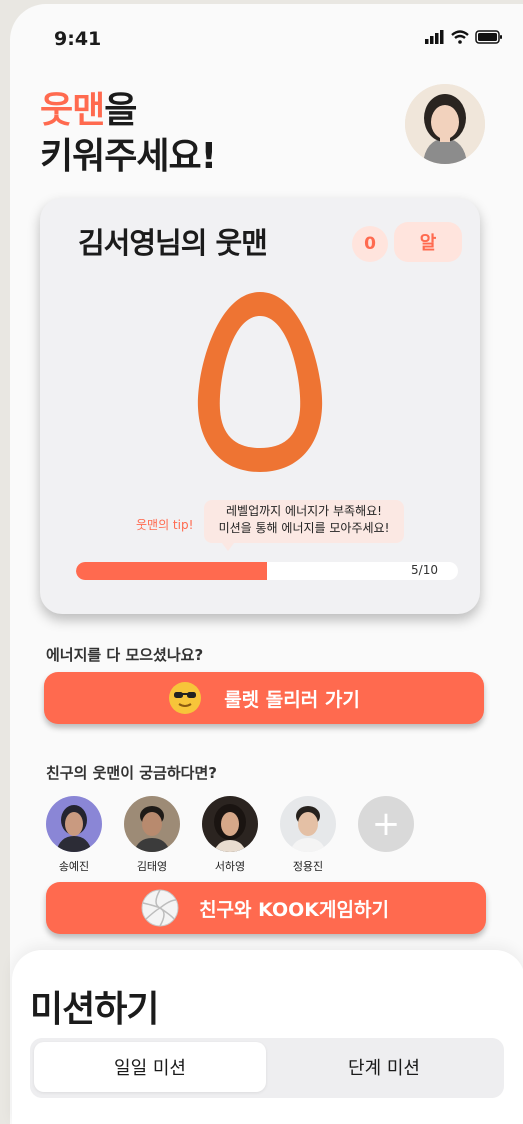 The width and height of the screenshot is (523, 1124). I want to click on tip-label: 웃맨의 tip!, so click(165, 525).